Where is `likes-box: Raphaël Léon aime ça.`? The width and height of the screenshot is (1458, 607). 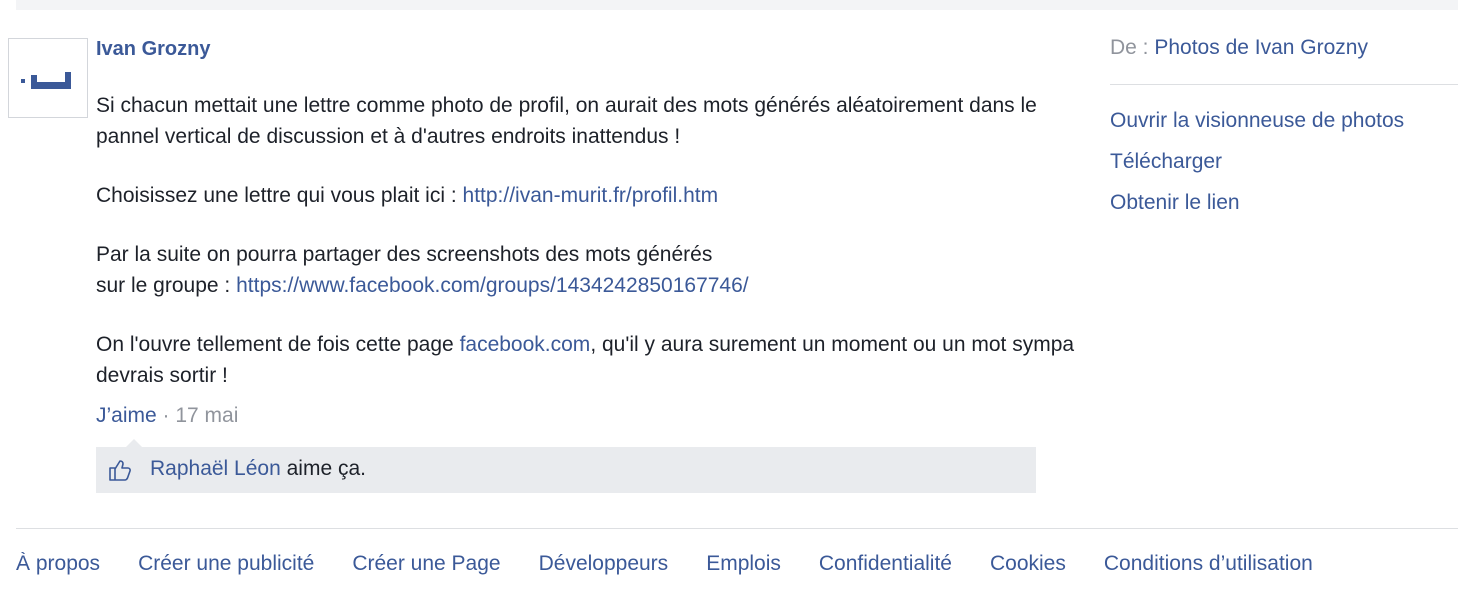 likes-box: Raphaël Léon aime ça. is located at coordinates (566, 466).